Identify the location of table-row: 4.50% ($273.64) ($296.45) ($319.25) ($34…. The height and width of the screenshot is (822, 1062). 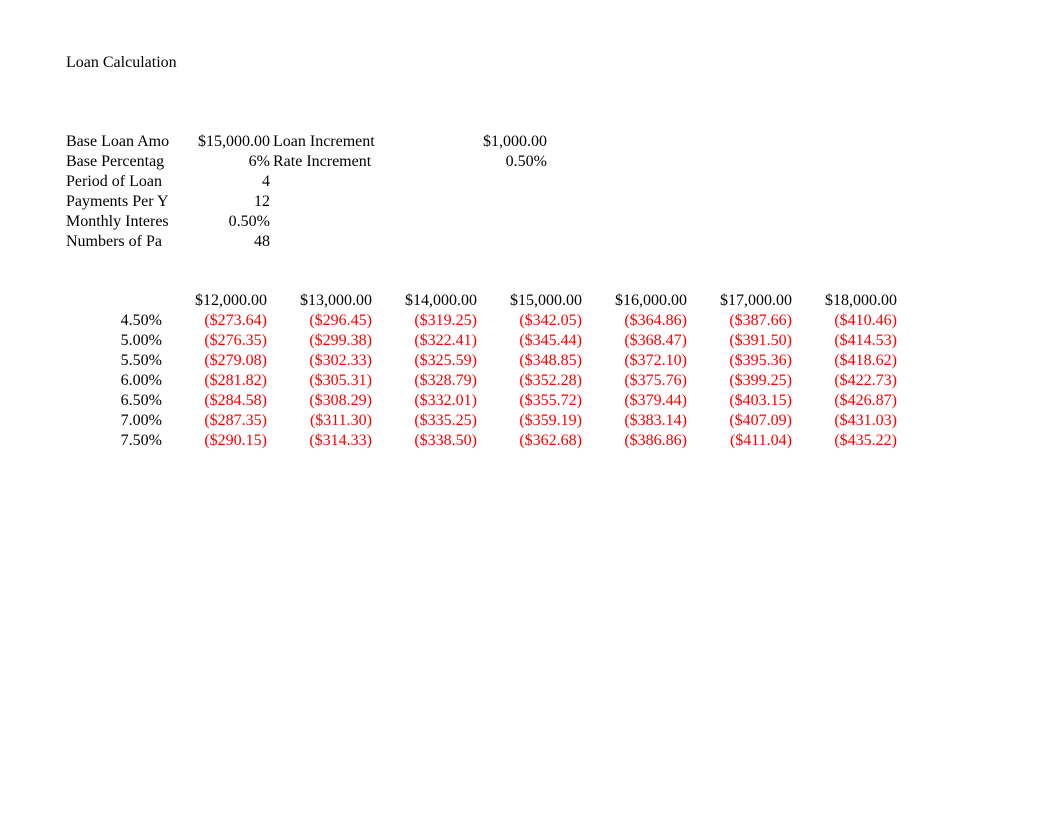
(481, 321).